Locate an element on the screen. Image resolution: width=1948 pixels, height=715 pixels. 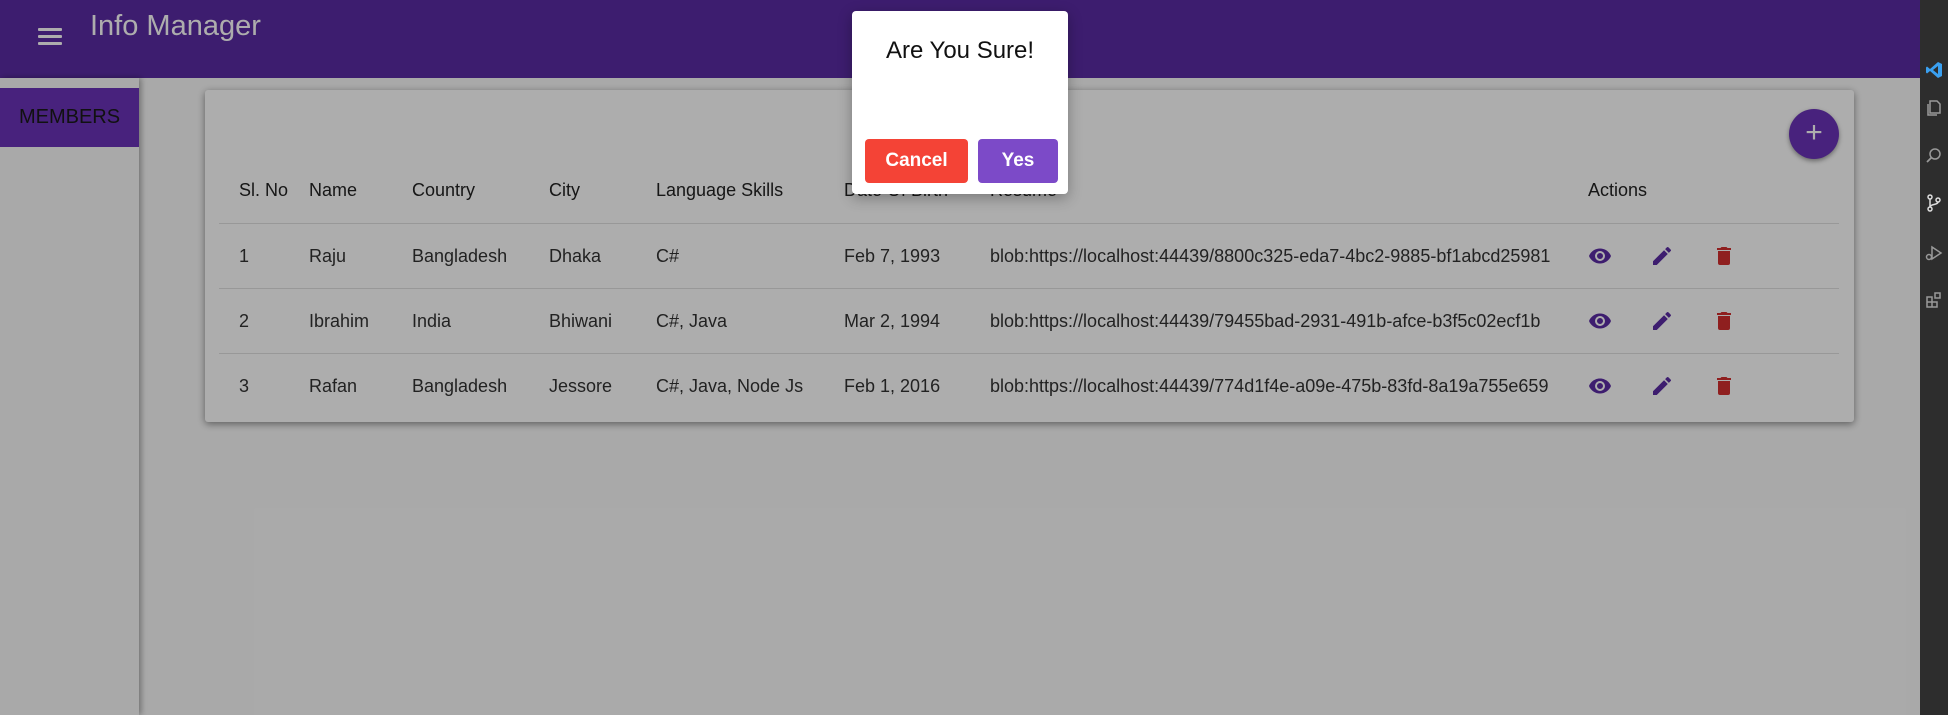
dialog-title: Are You Sure! is located at coordinates (960, 50).